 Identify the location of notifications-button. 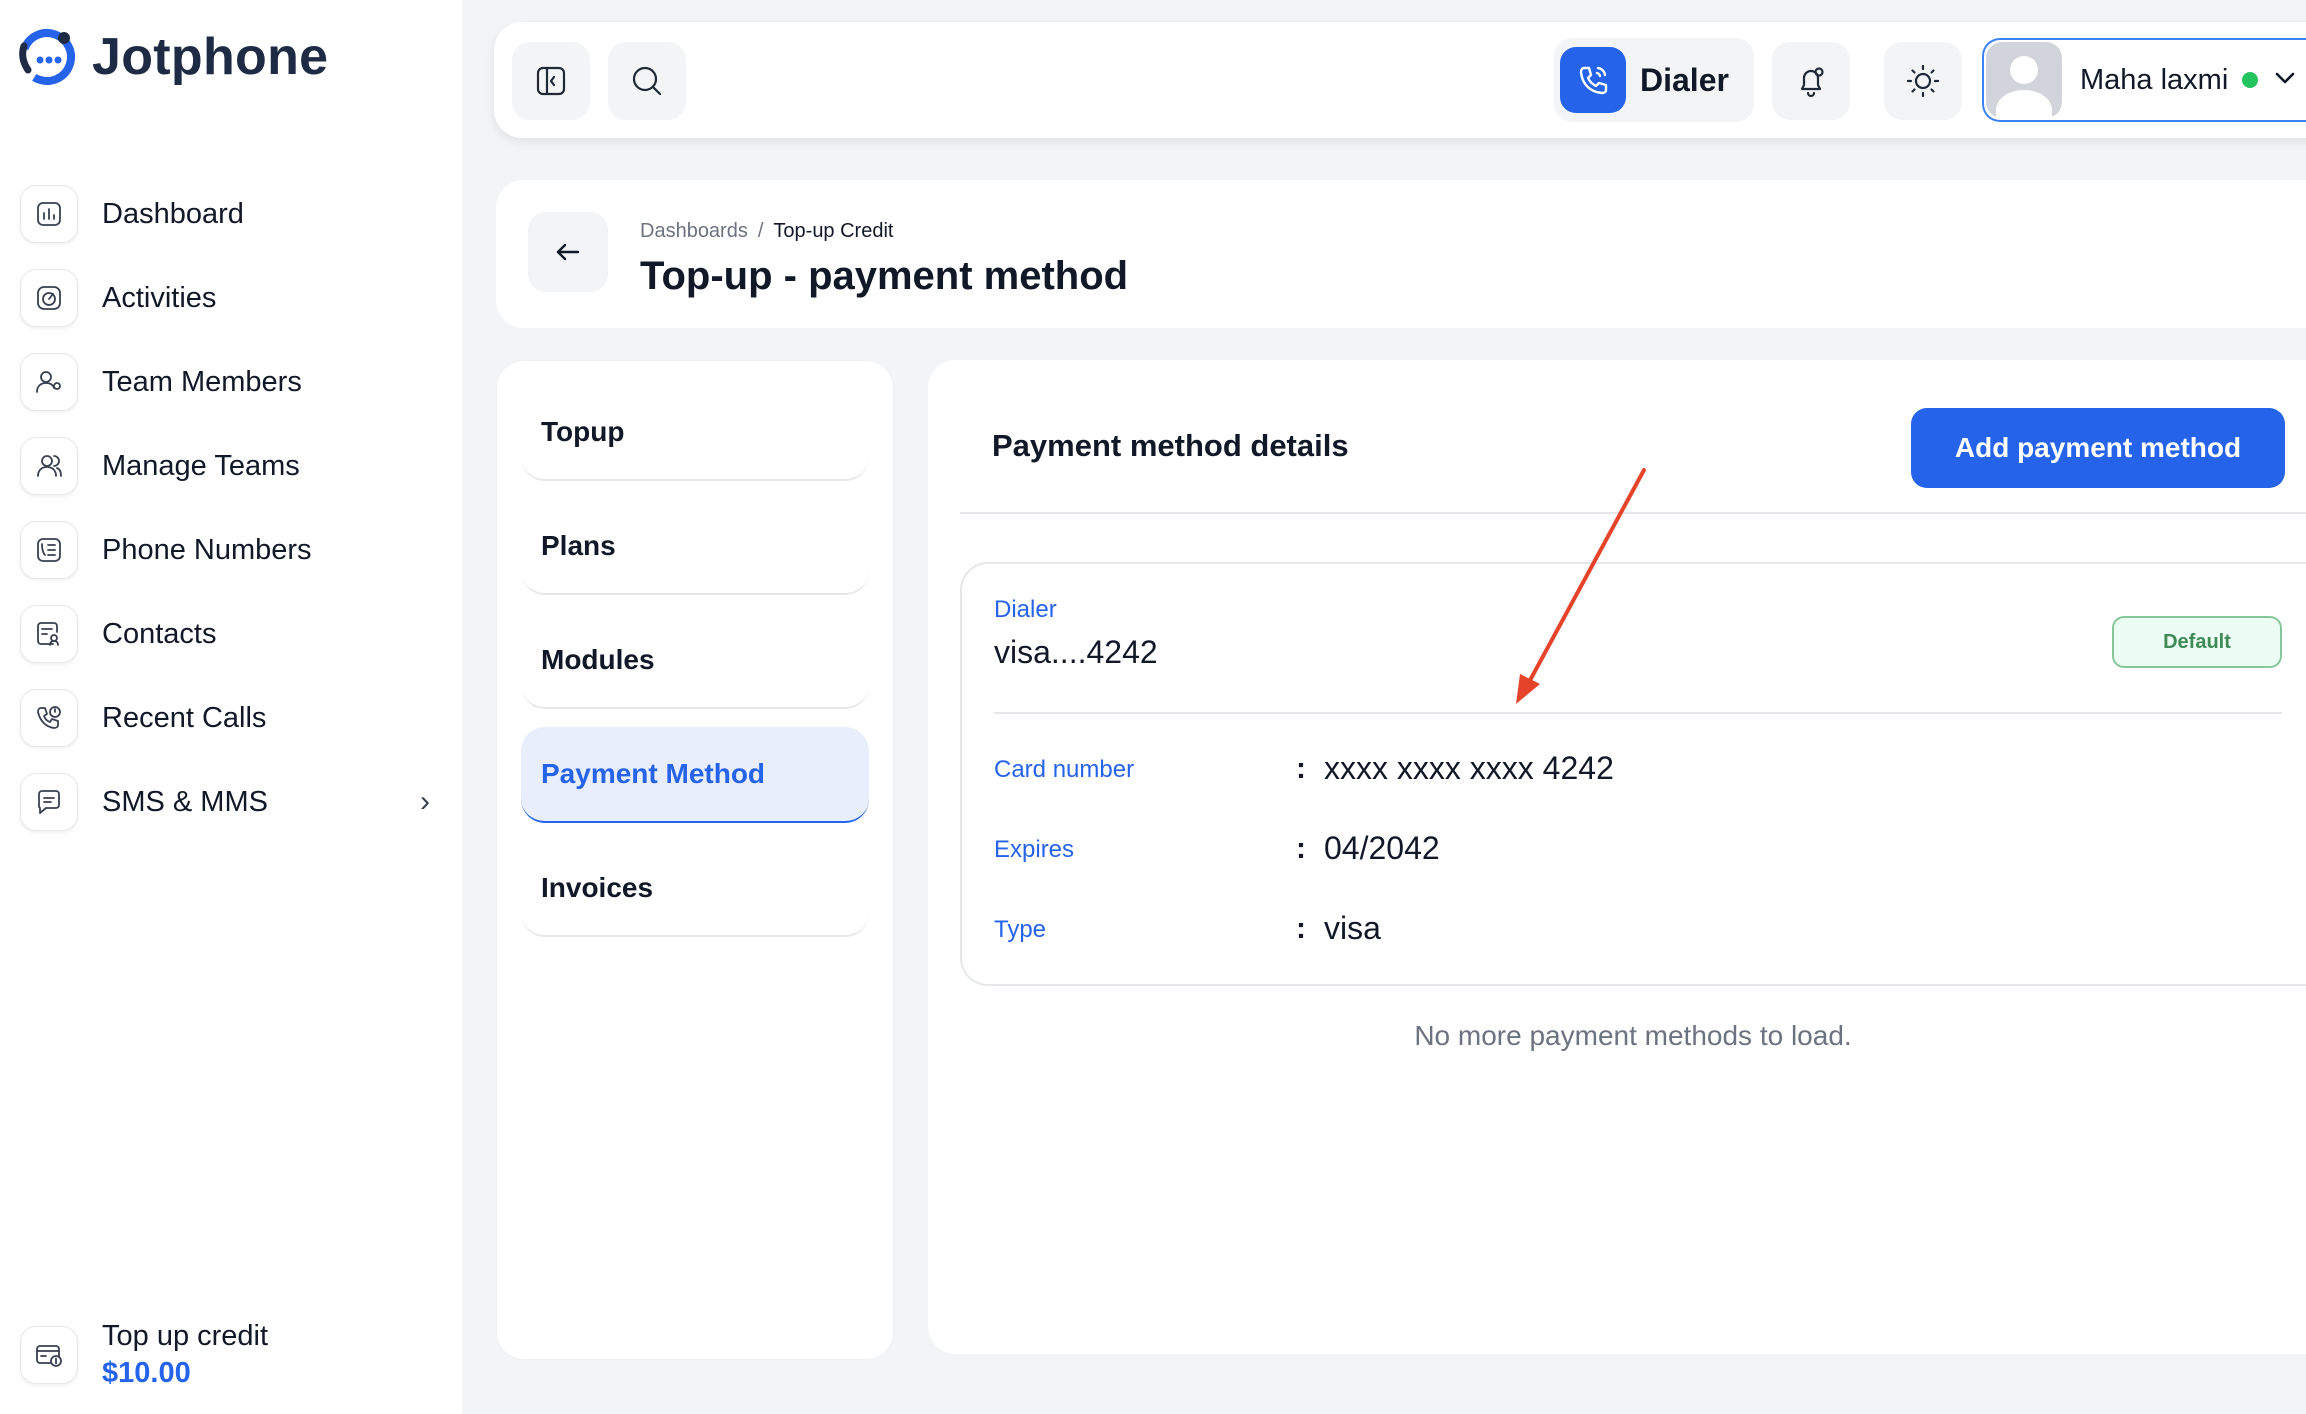
(1811, 81).